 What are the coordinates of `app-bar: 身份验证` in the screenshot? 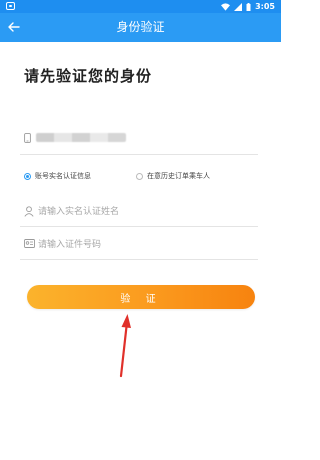 It's located at (140, 27).